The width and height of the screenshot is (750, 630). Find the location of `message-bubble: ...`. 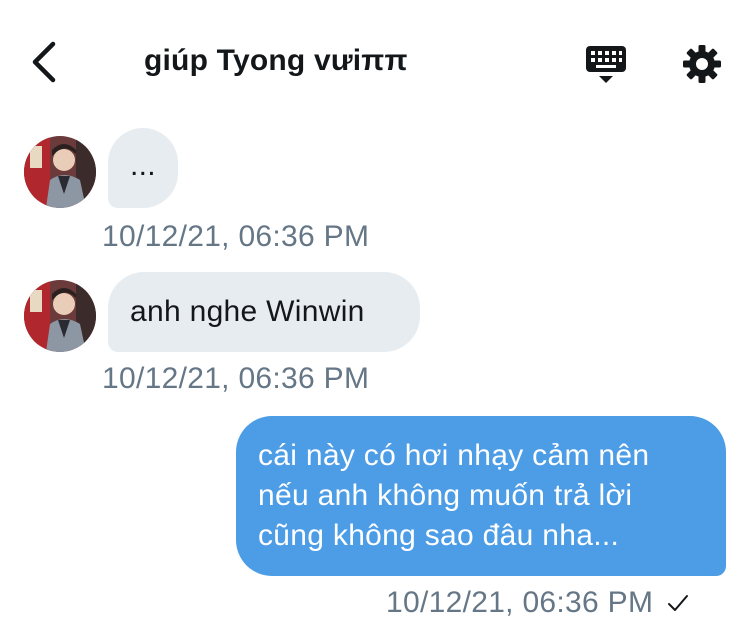

message-bubble: ... is located at coordinates (143, 168).